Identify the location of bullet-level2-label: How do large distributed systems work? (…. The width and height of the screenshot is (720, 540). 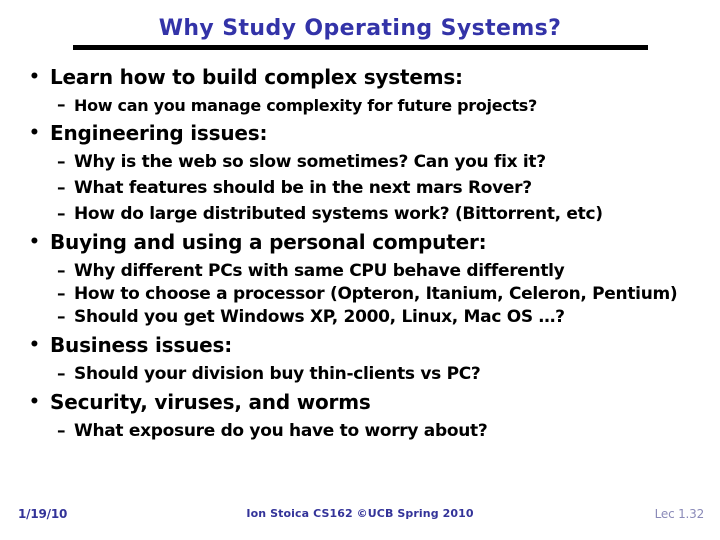
(338, 214).